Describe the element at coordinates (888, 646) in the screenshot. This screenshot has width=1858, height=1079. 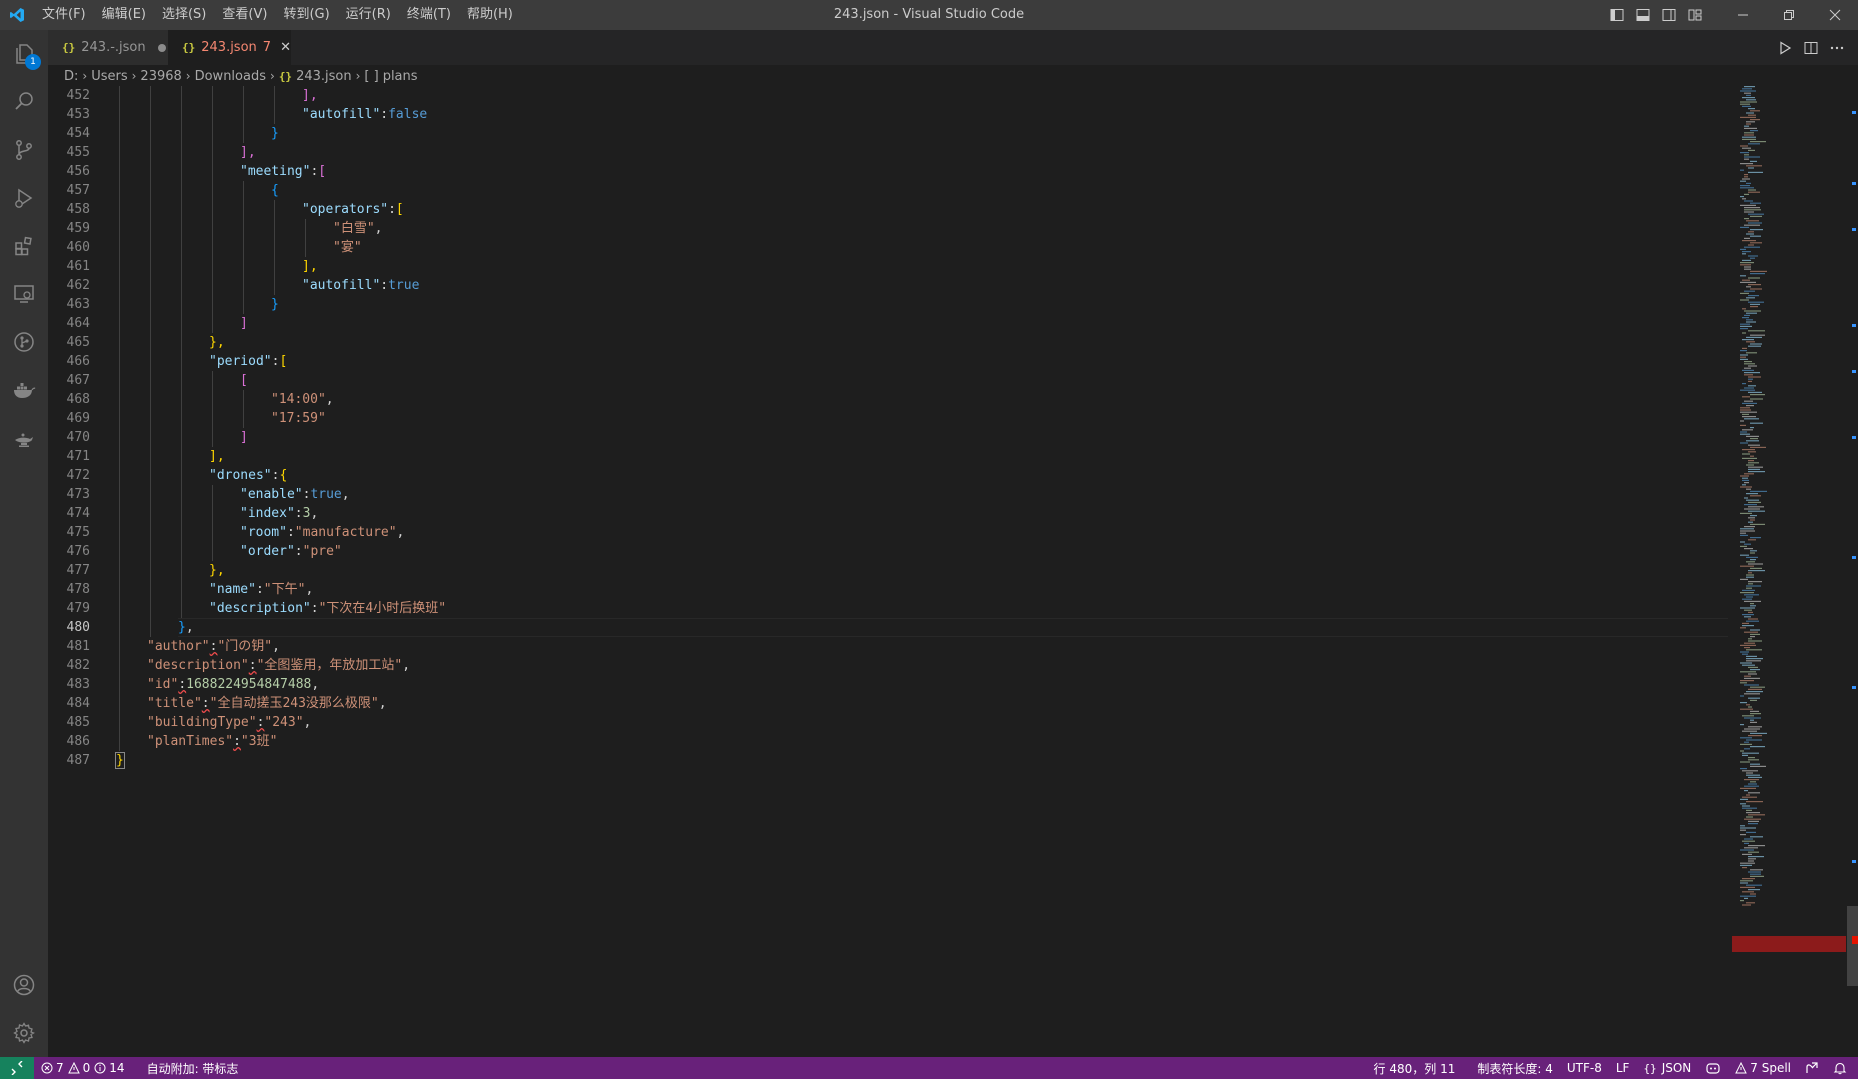
I see `code-line: 481 "author":"门の钥",` at that location.